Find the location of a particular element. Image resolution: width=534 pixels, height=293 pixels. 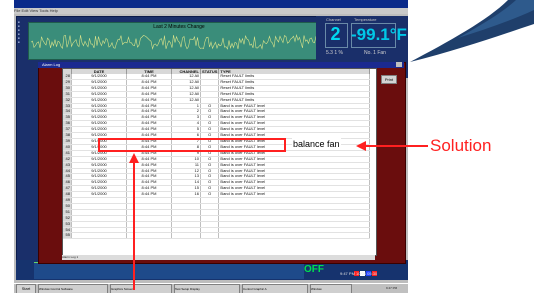

cell-time is located at coordinates (149, 236).